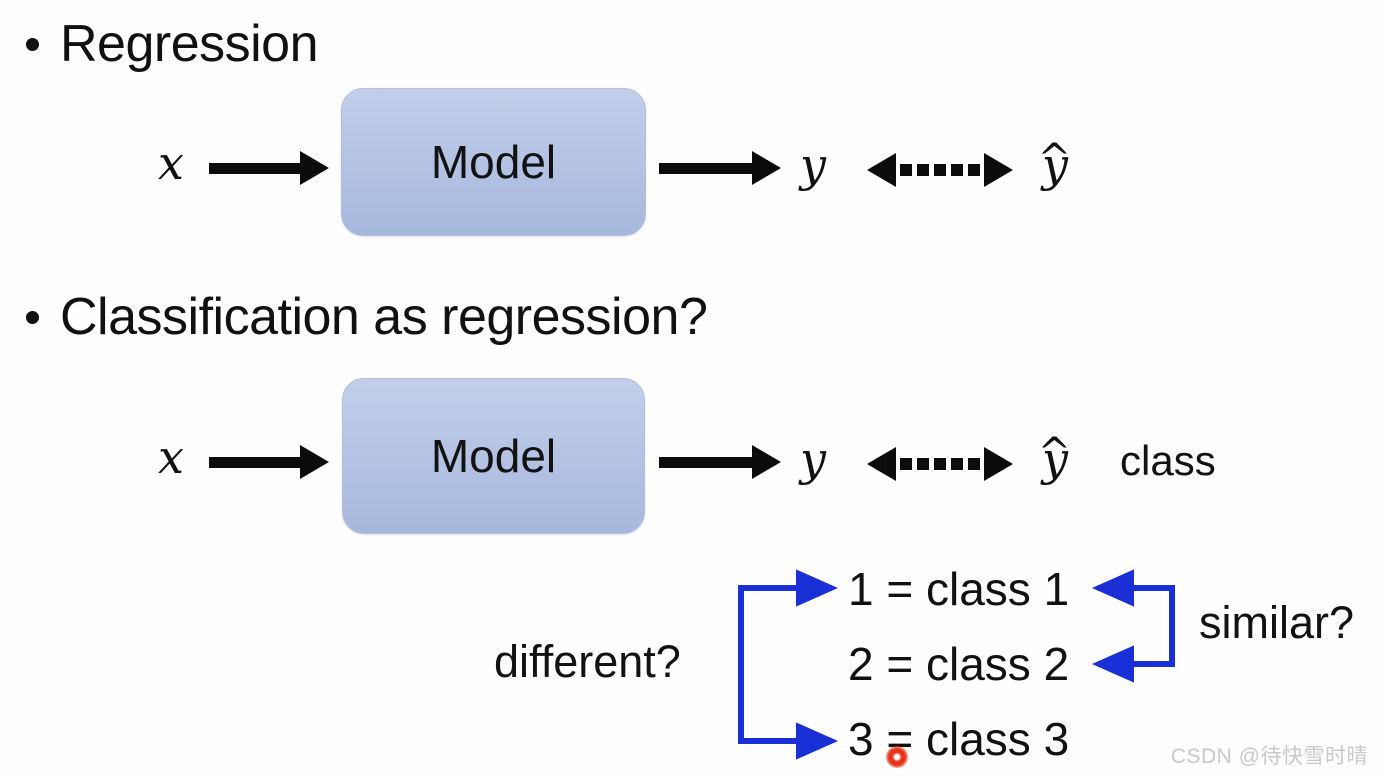 This screenshot has height=780, width=1382. I want to click on bullet-regression: Regression, so click(172, 44).